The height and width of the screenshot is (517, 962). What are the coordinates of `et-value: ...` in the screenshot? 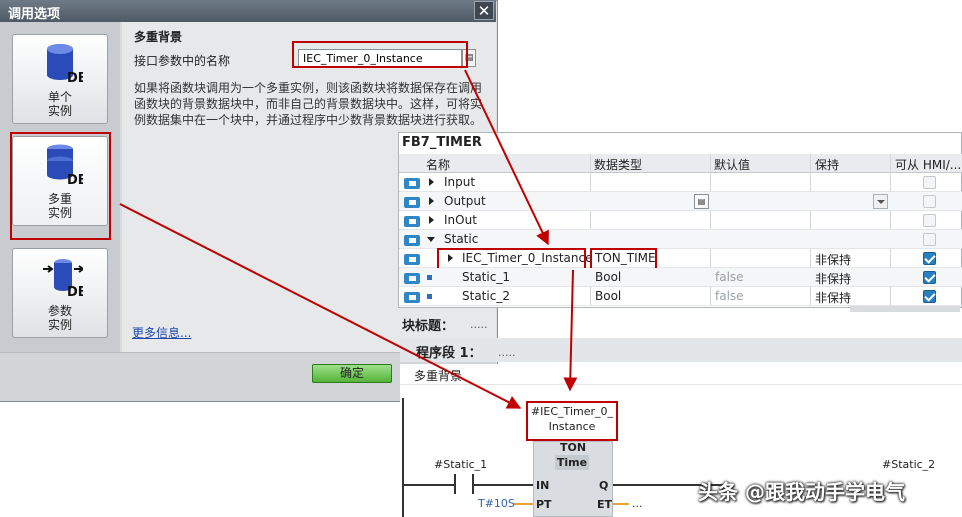 It's located at (637, 503).